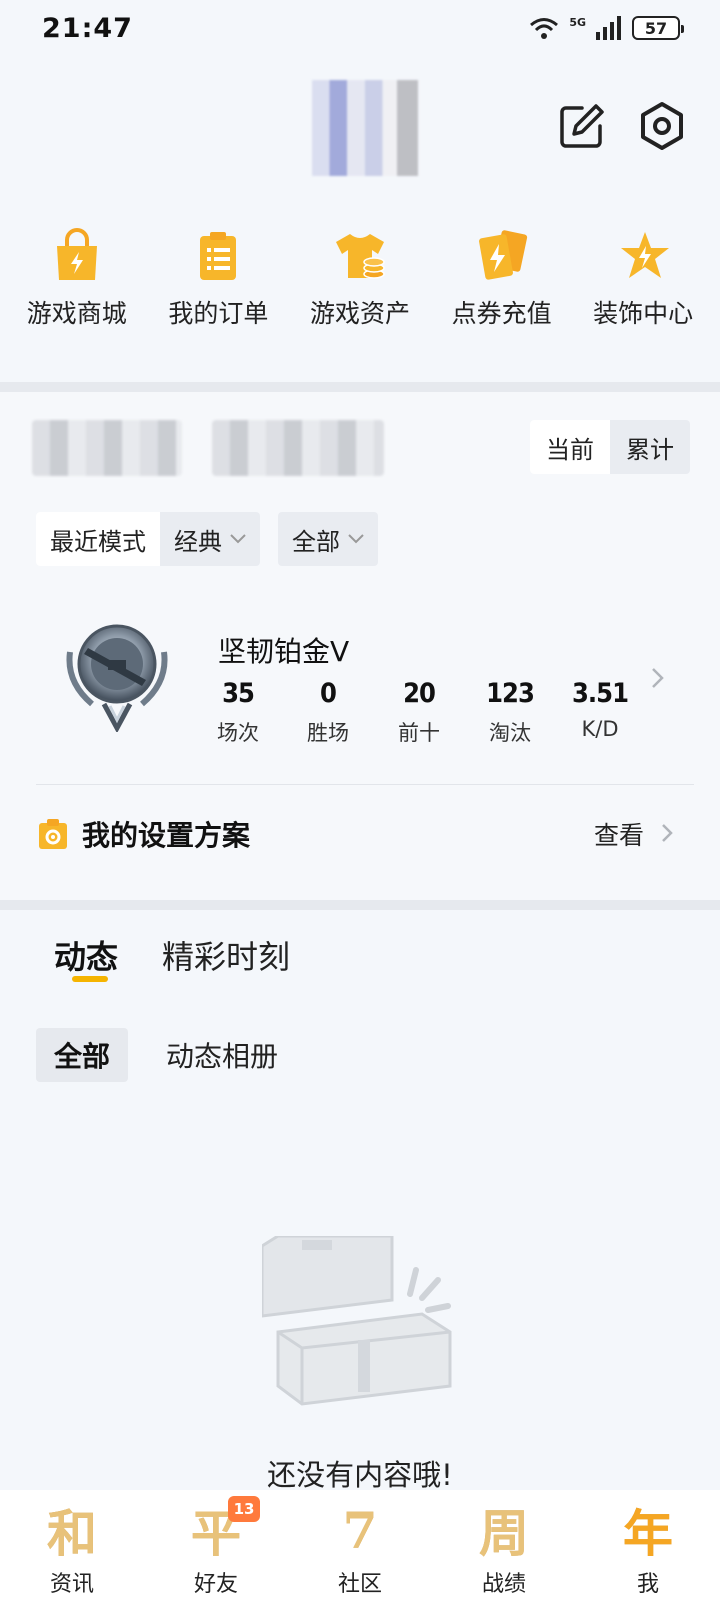 The height and width of the screenshot is (1612, 720). Describe the element at coordinates (643, 313) in the screenshot. I see `shortcut-label: 装饰中心` at that location.